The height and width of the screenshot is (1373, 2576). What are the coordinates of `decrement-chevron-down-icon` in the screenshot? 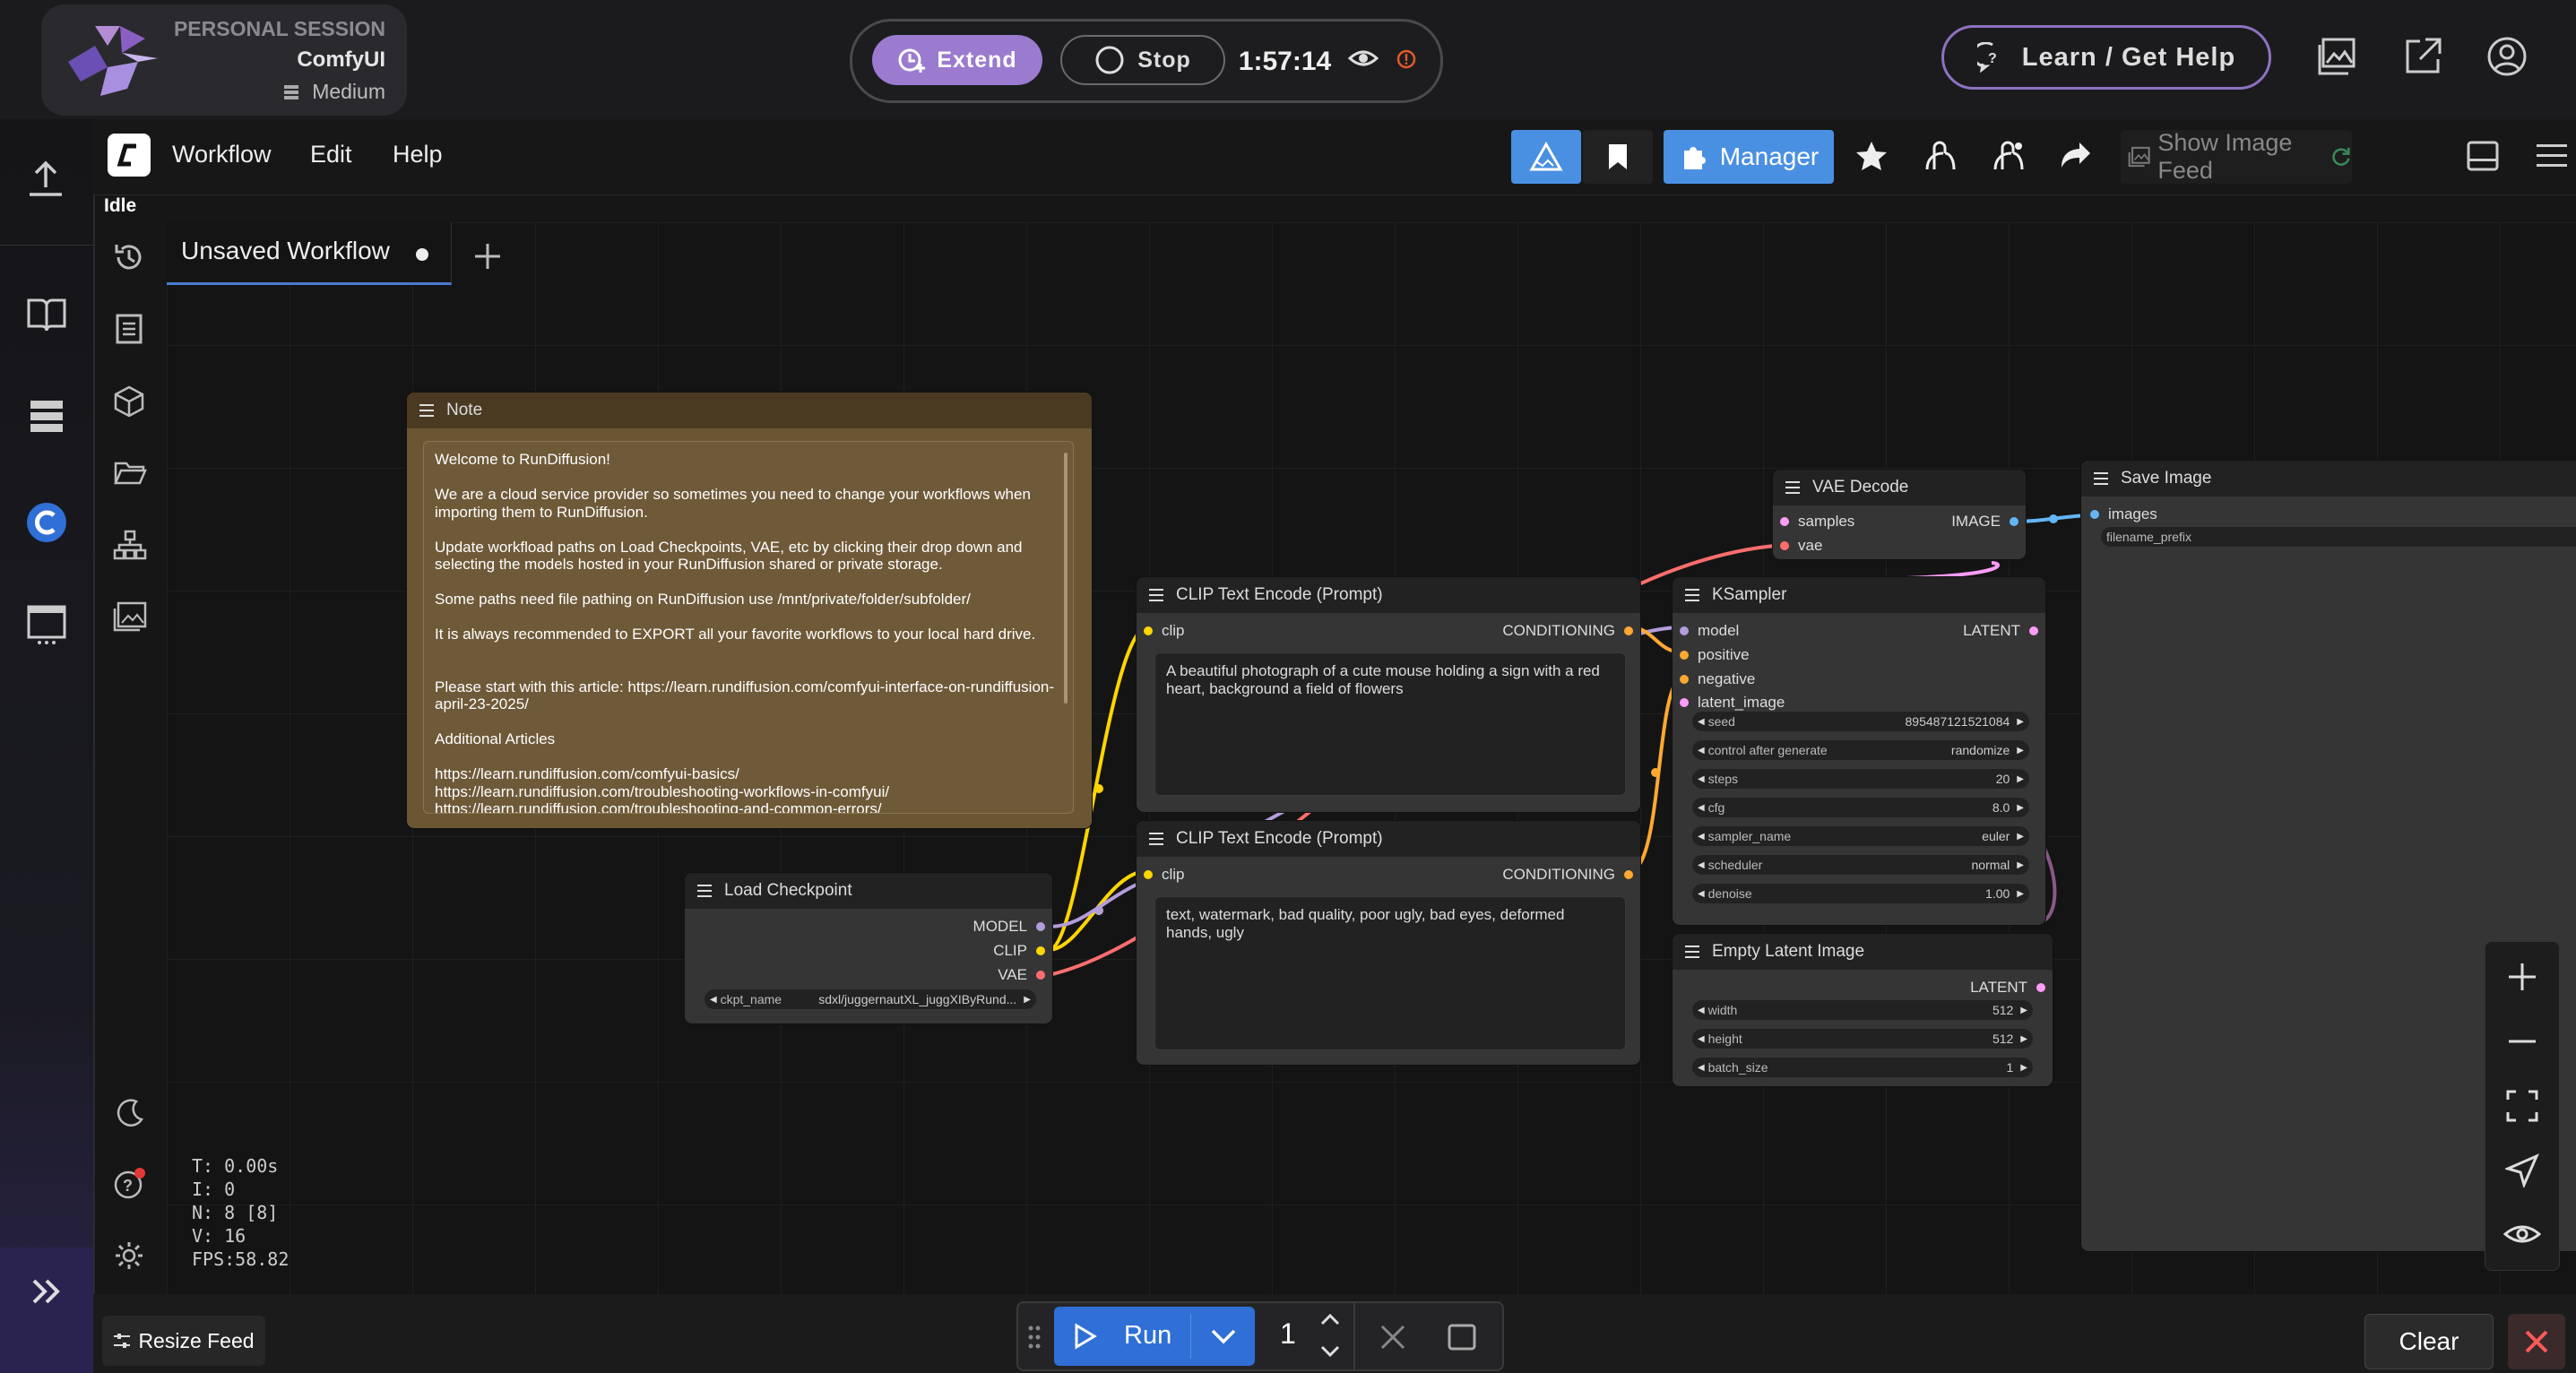 It's located at (1330, 1351).